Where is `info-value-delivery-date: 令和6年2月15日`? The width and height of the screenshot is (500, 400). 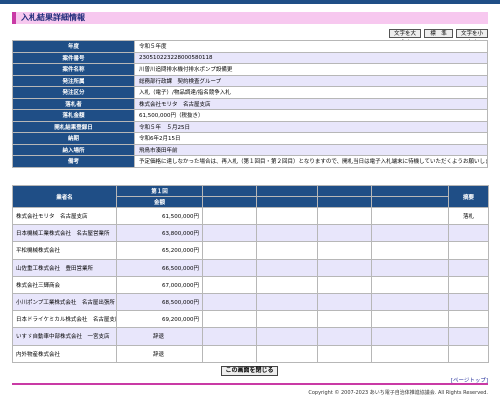 info-value-delivery-date: 令和6年2月15日 is located at coordinates (311, 138).